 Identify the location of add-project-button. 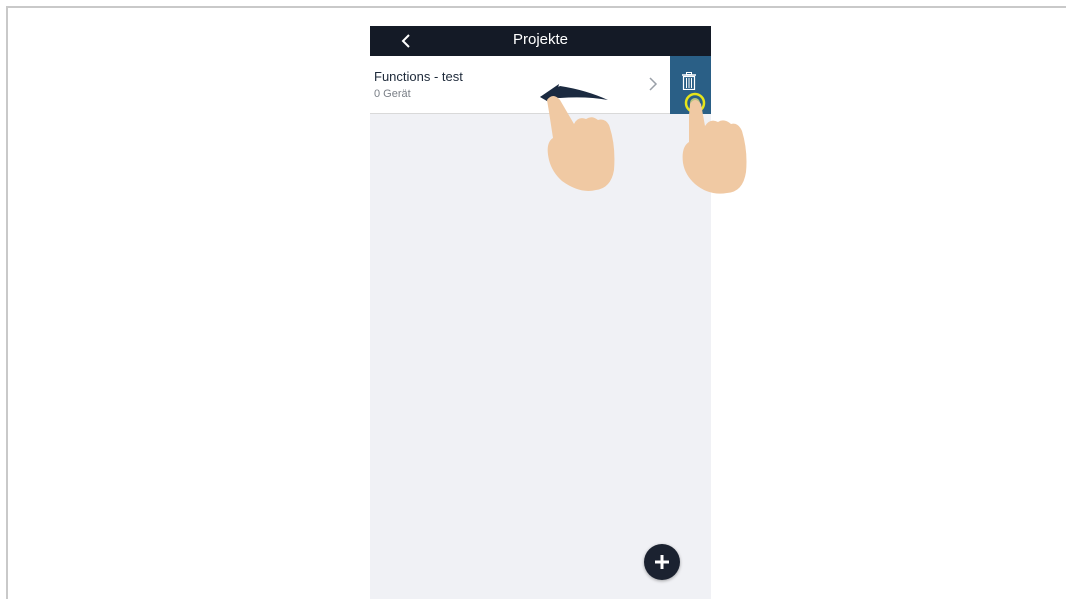
(662, 562).